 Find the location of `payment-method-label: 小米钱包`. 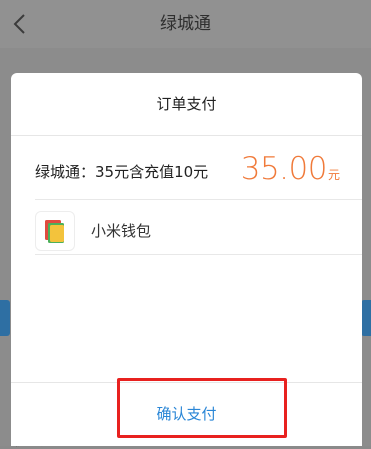

payment-method-label: 小米钱包 is located at coordinates (121, 230).